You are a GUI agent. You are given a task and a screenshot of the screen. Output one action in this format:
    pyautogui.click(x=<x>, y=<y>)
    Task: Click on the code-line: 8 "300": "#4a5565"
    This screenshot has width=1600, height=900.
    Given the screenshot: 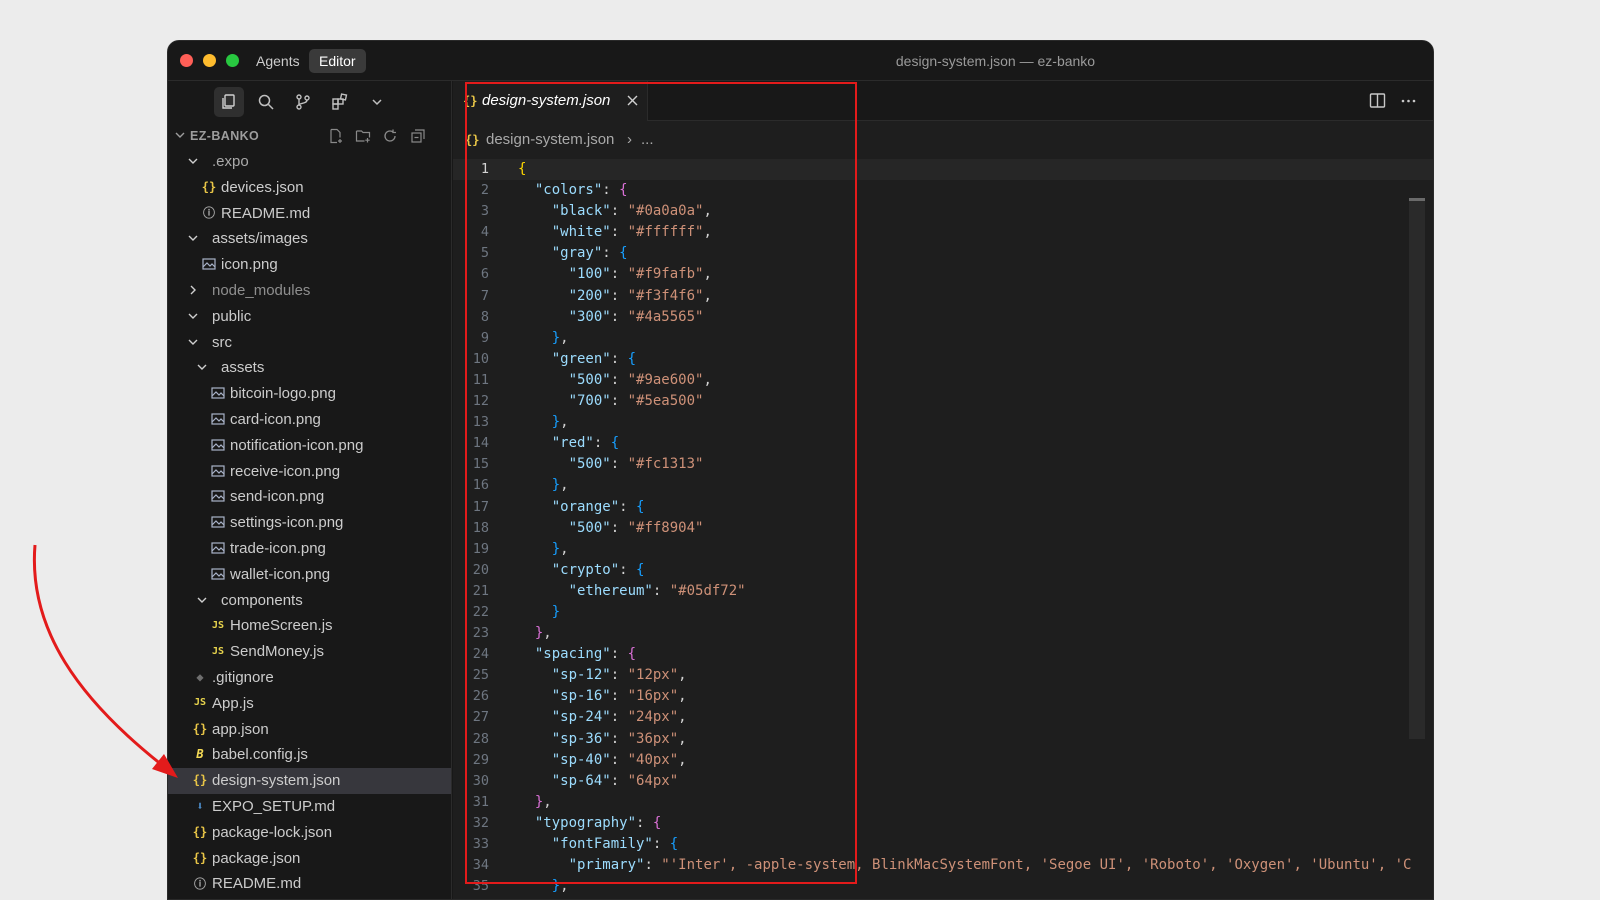 What is the action you would take?
    pyautogui.click(x=943, y=317)
    